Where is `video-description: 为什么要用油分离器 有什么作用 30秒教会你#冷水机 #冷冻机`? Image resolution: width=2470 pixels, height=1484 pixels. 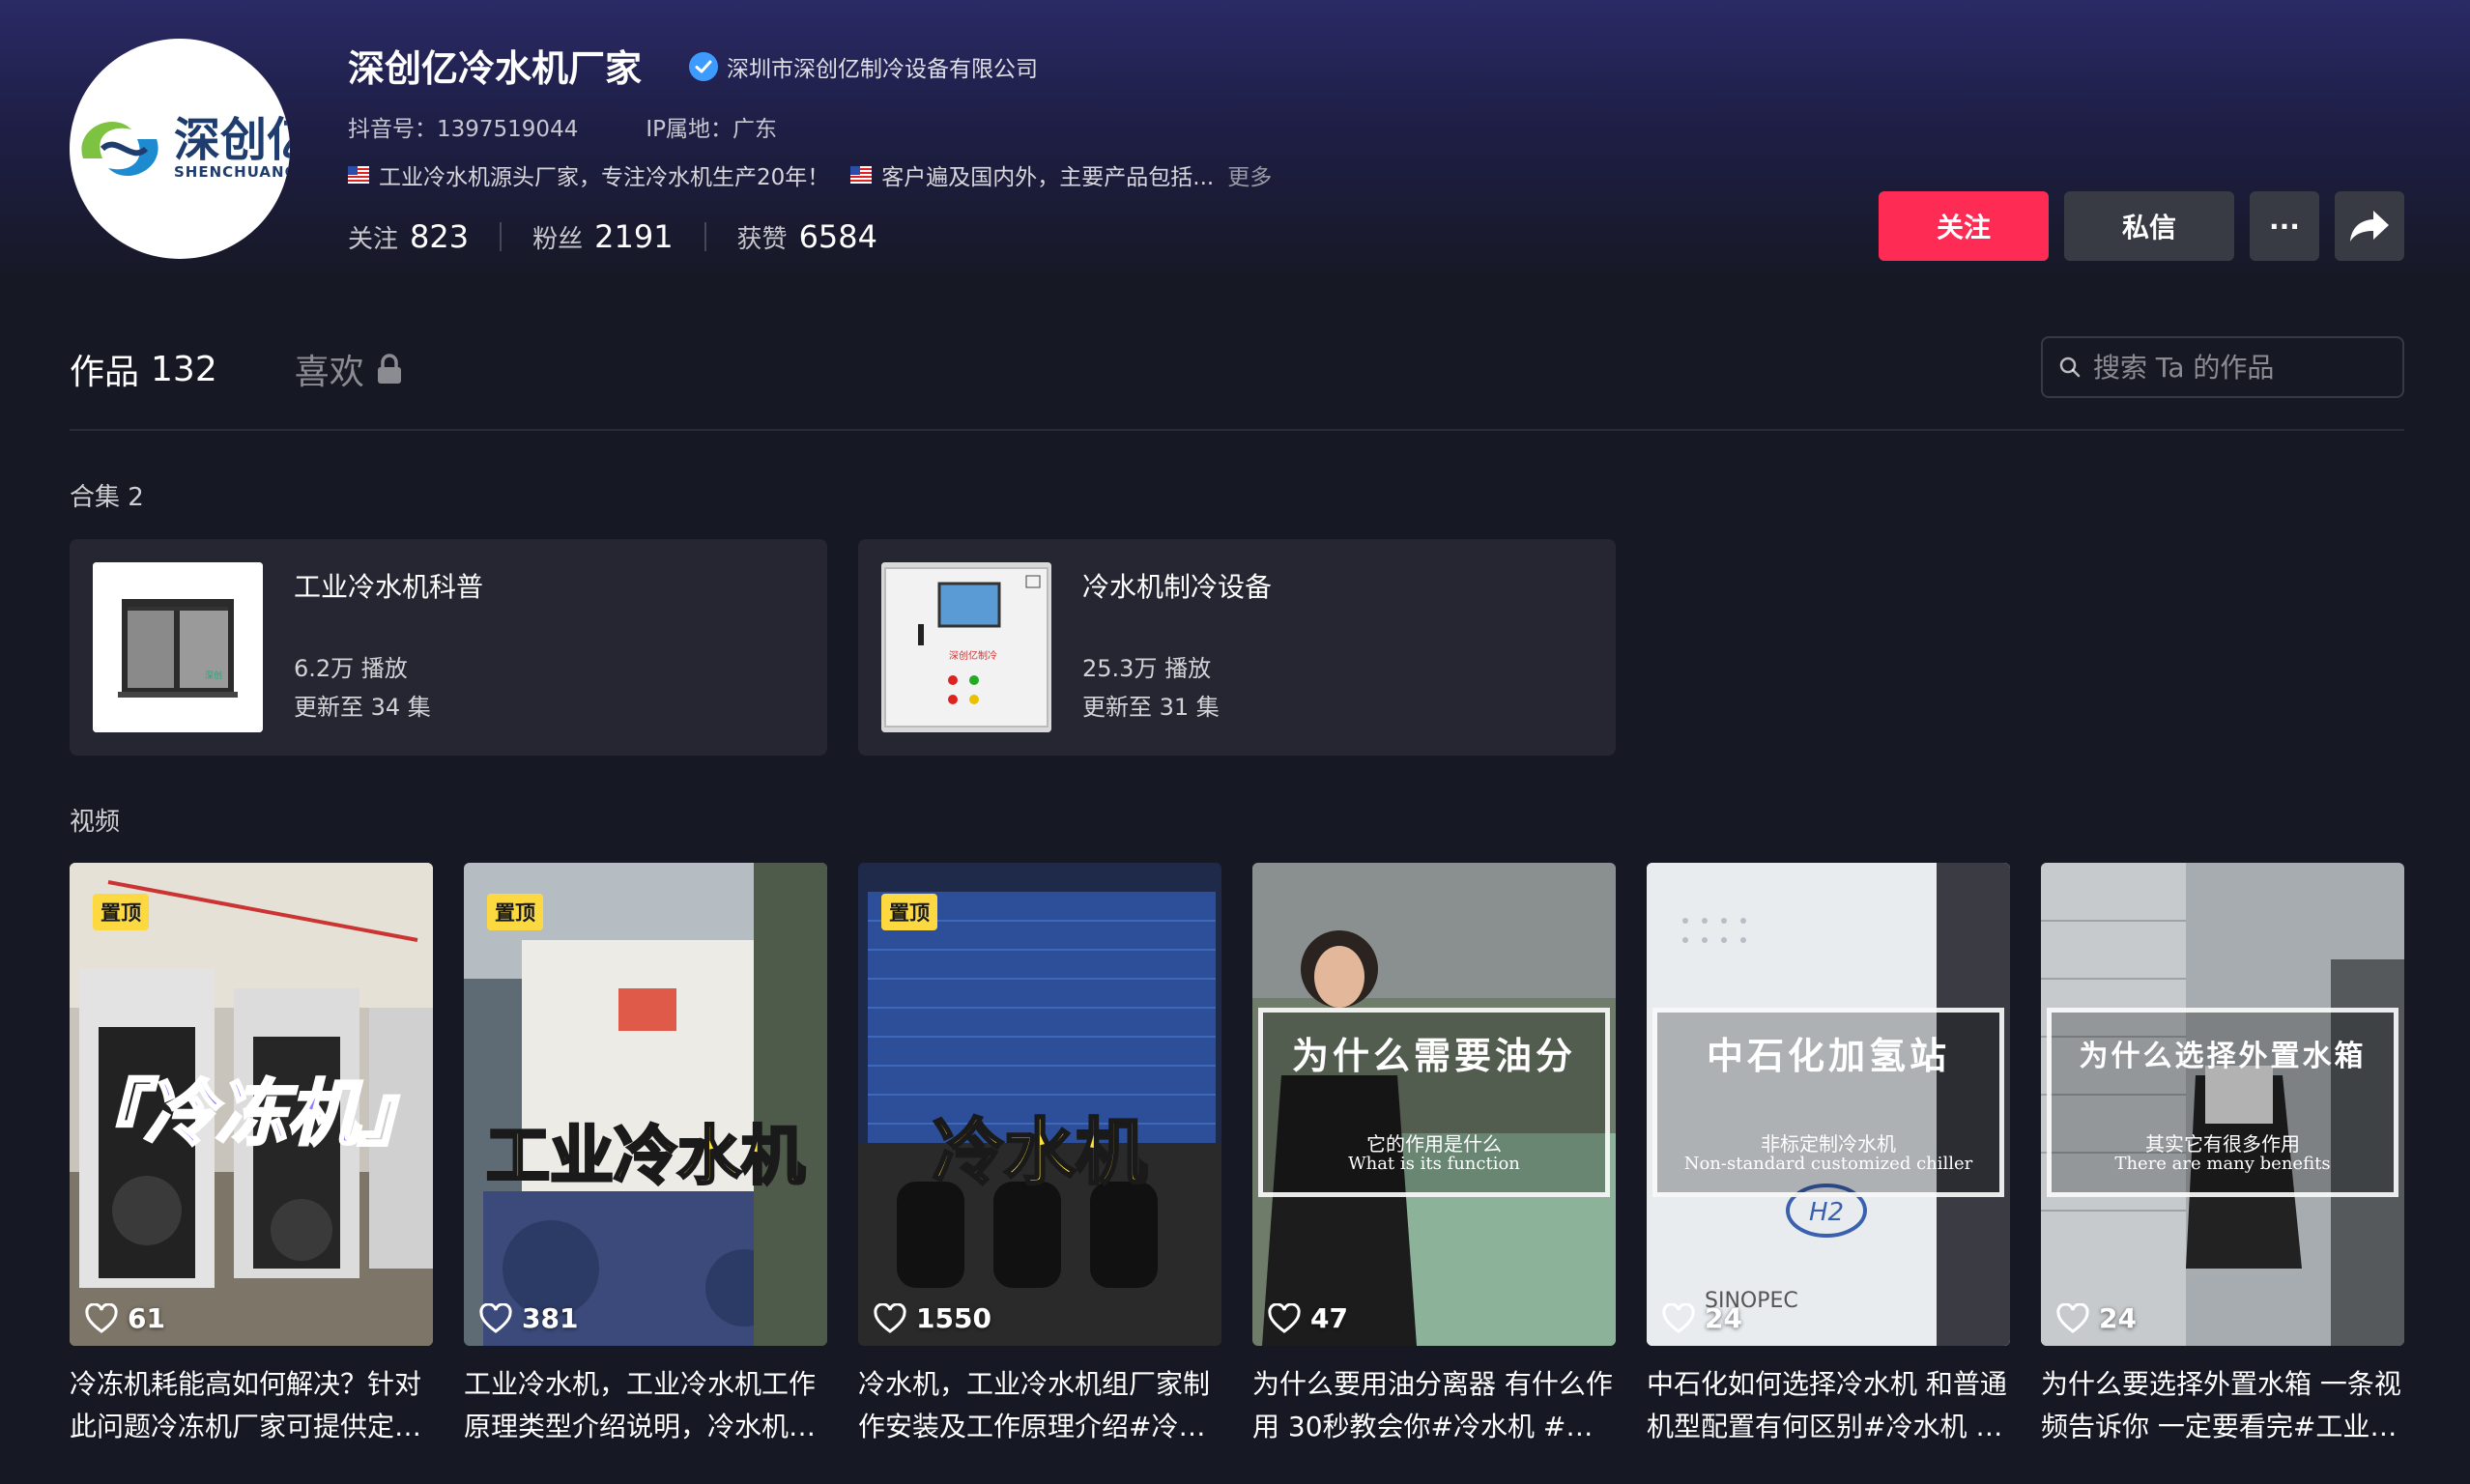
video-description: 为什么要用油分离器 有什么作用 30秒教会你#冷水机 #冷冻机 is located at coordinates (1434, 1406).